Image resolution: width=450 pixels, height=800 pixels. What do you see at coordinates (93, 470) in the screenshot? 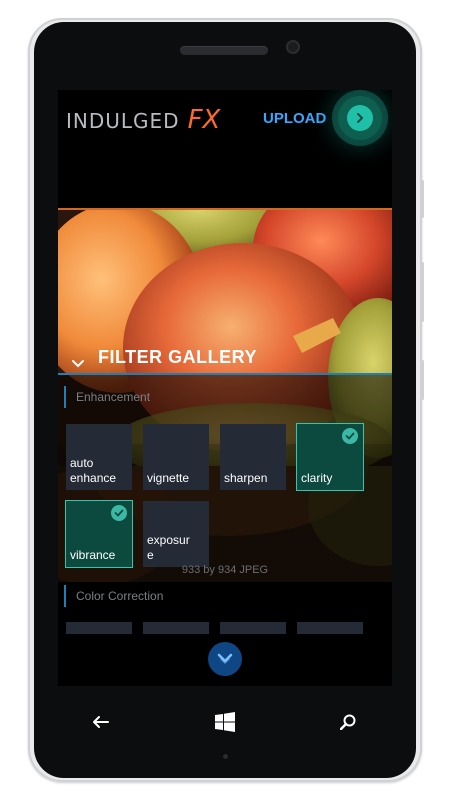
I see `filter-label: auto enhance` at bounding box center [93, 470].